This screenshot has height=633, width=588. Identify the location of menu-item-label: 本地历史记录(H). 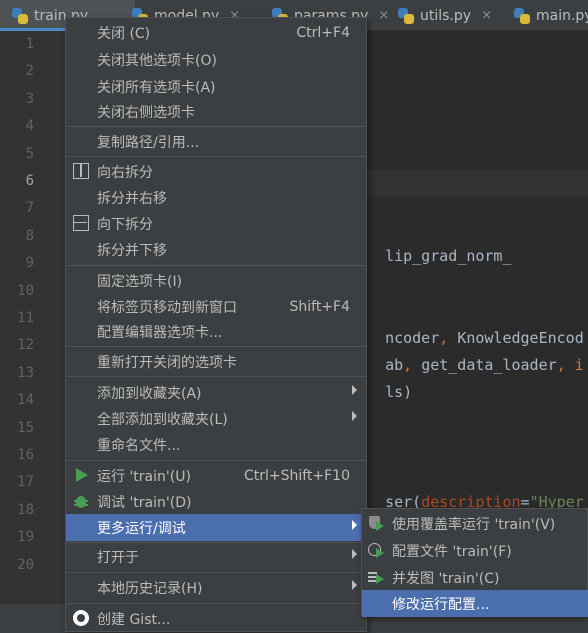
(150, 588).